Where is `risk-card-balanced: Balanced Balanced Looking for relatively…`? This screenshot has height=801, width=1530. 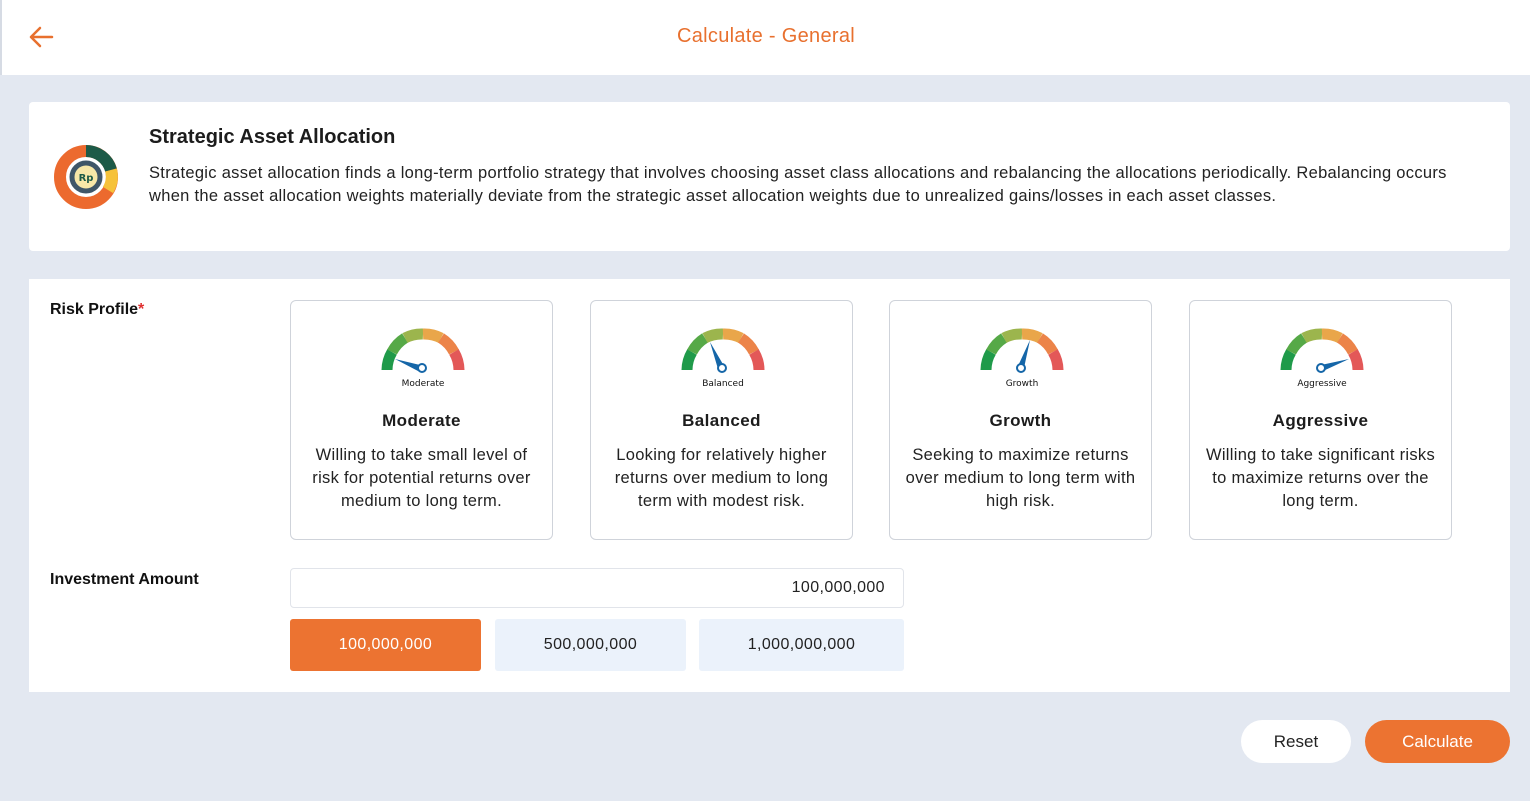 risk-card-balanced: Balanced Balanced Looking for relatively… is located at coordinates (721, 420).